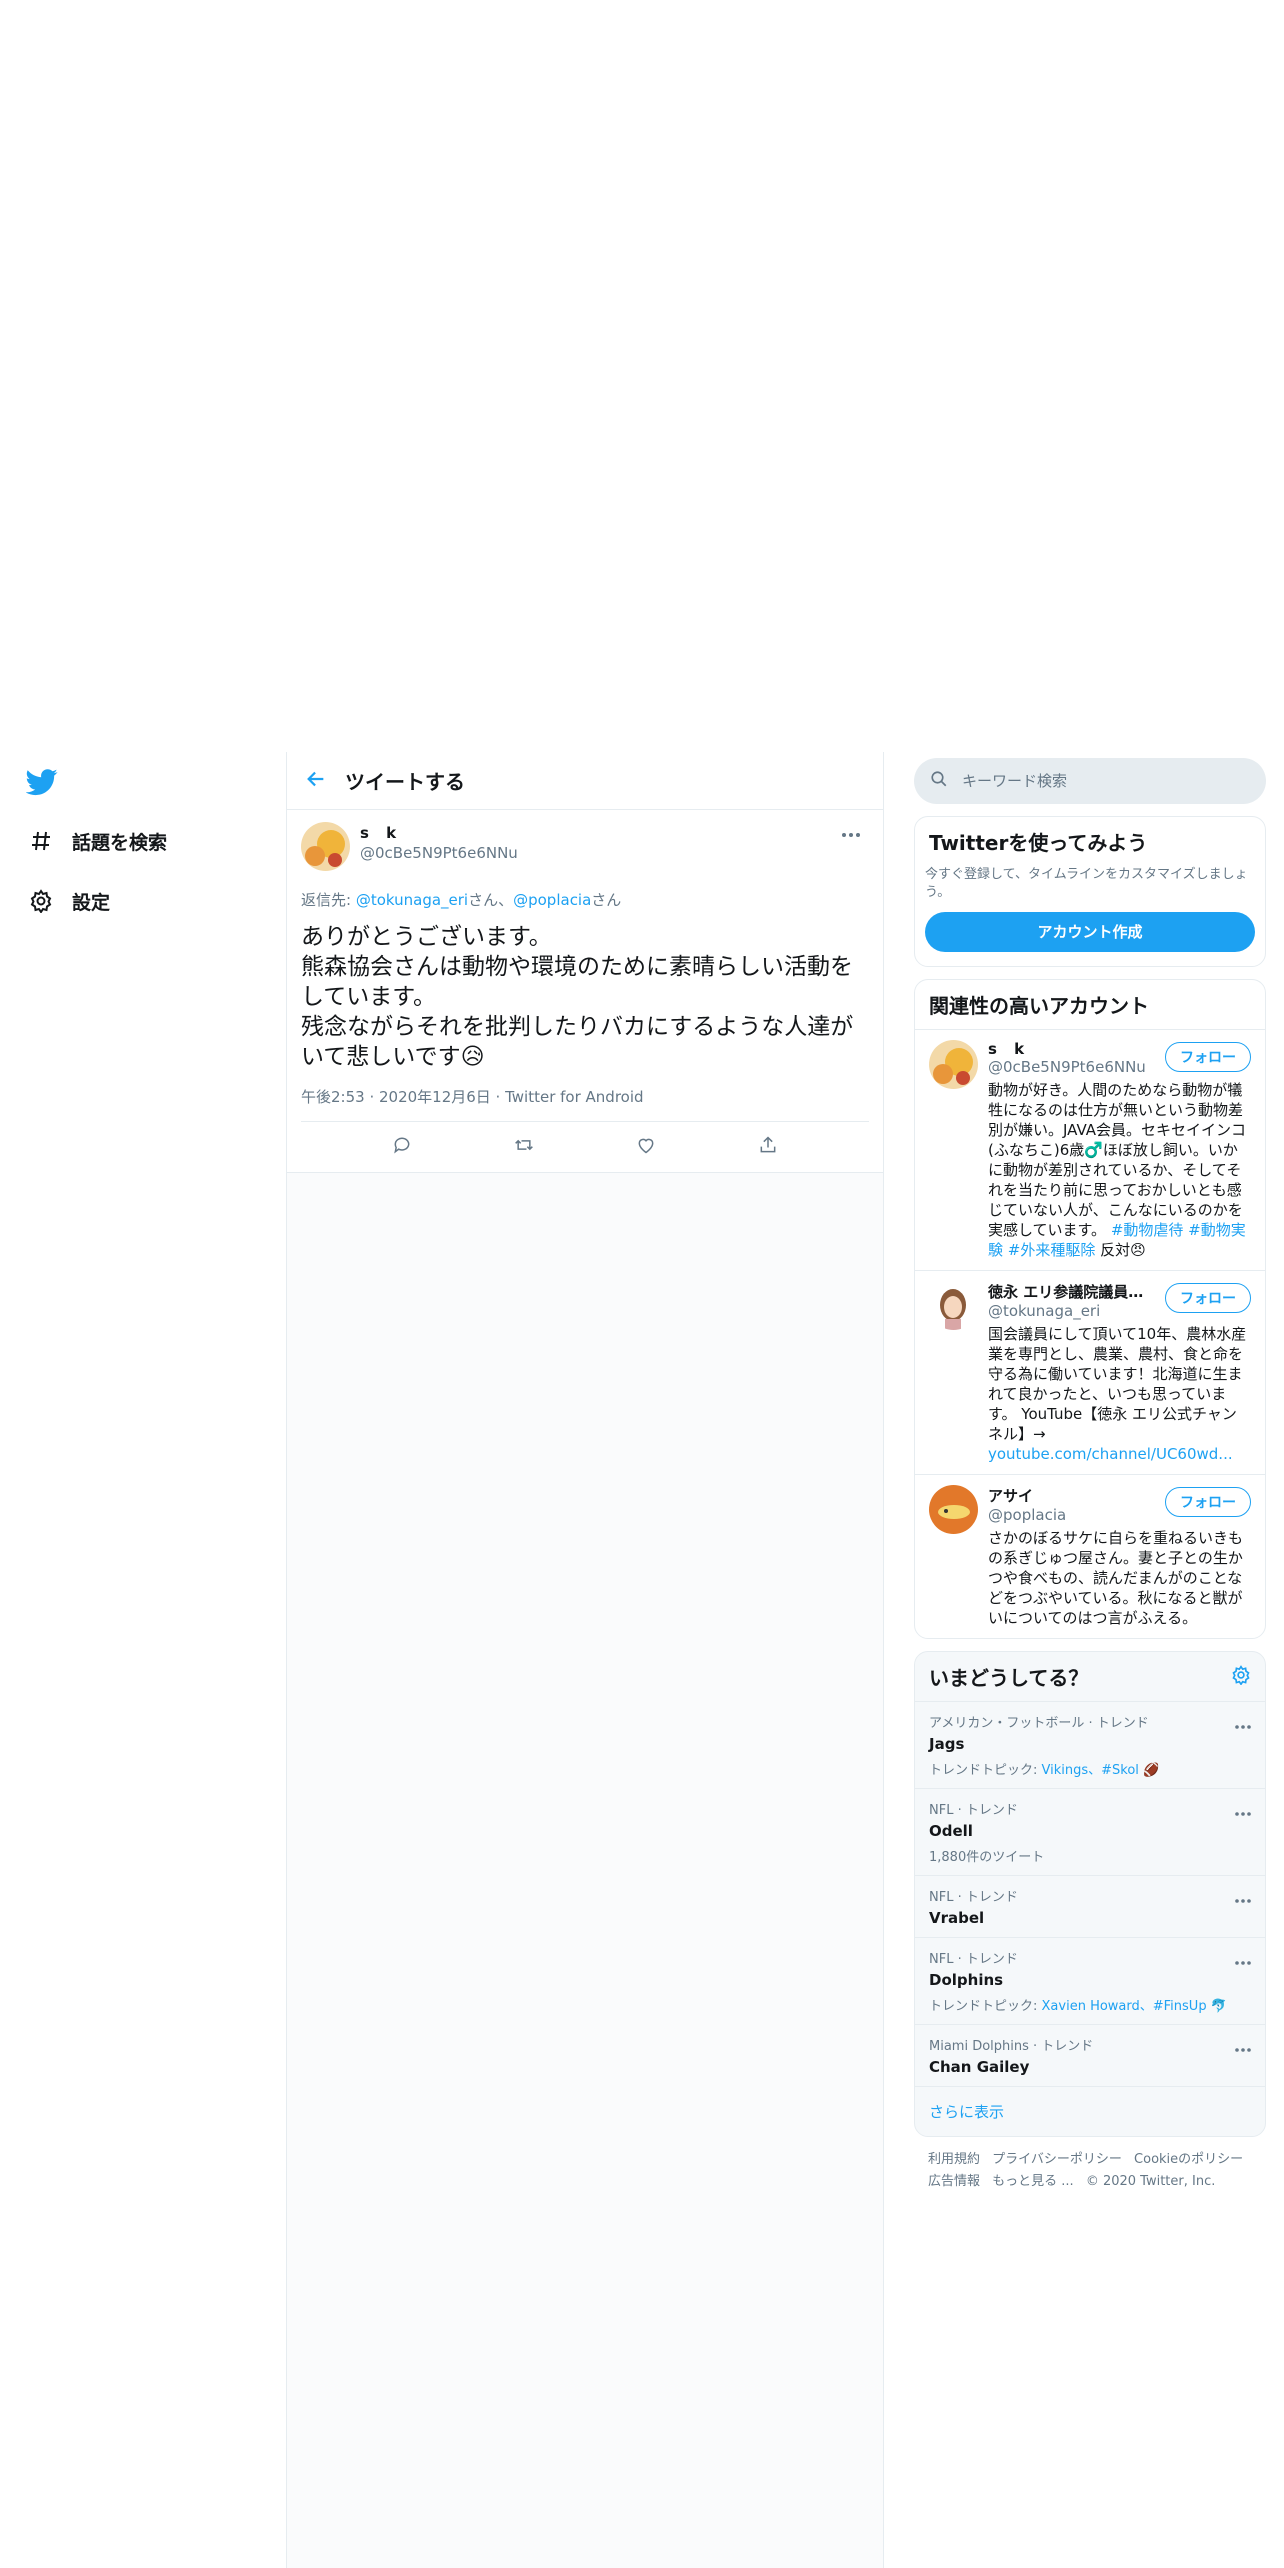 This screenshot has width=1284, height=2568. I want to click on trend-context: アメリカン・フットボール · トレンド, so click(1039, 1723).